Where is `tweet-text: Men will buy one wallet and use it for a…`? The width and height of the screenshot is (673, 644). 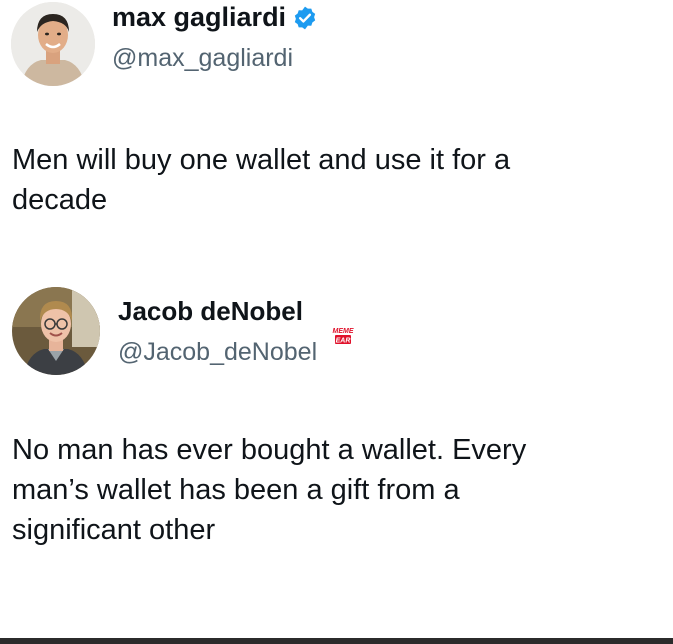
tweet-text: Men will buy one wallet and use it for a… is located at coordinates (261, 180).